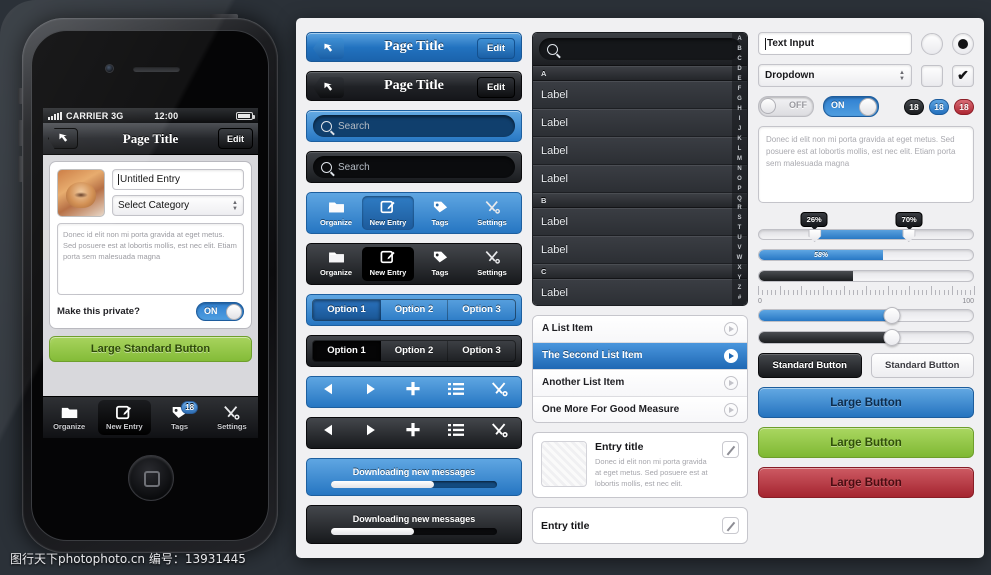  What do you see at coordinates (640, 525) in the screenshot?
I see `entry-card-simple: Entry title` at bounding box center [640, 525].